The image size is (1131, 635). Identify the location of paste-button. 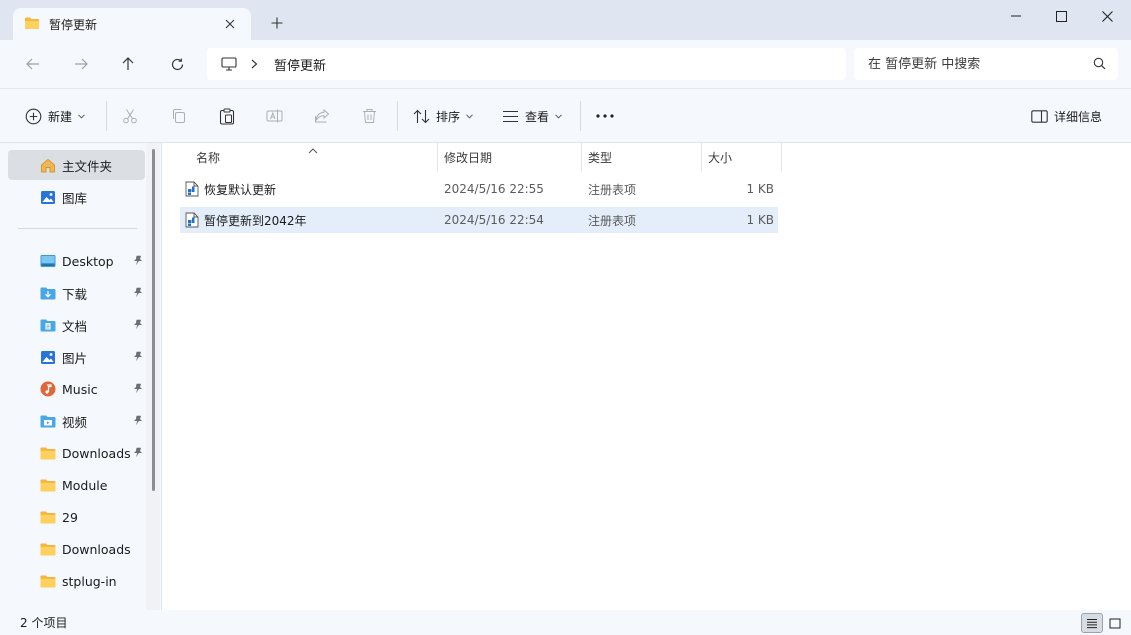
(227, 116).